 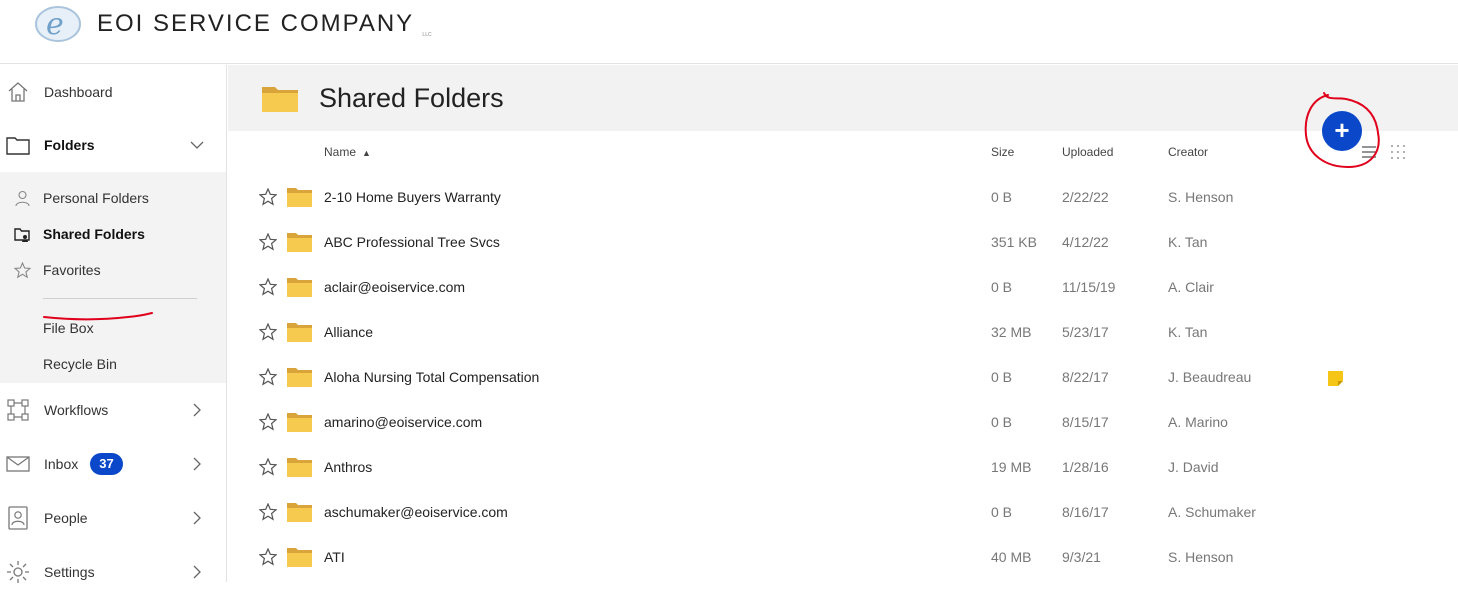 What do you see at coordinates (72, 270) in the screenshot?
I see `sidebar-item-label: Favorites` at bounding box center [72, 270].